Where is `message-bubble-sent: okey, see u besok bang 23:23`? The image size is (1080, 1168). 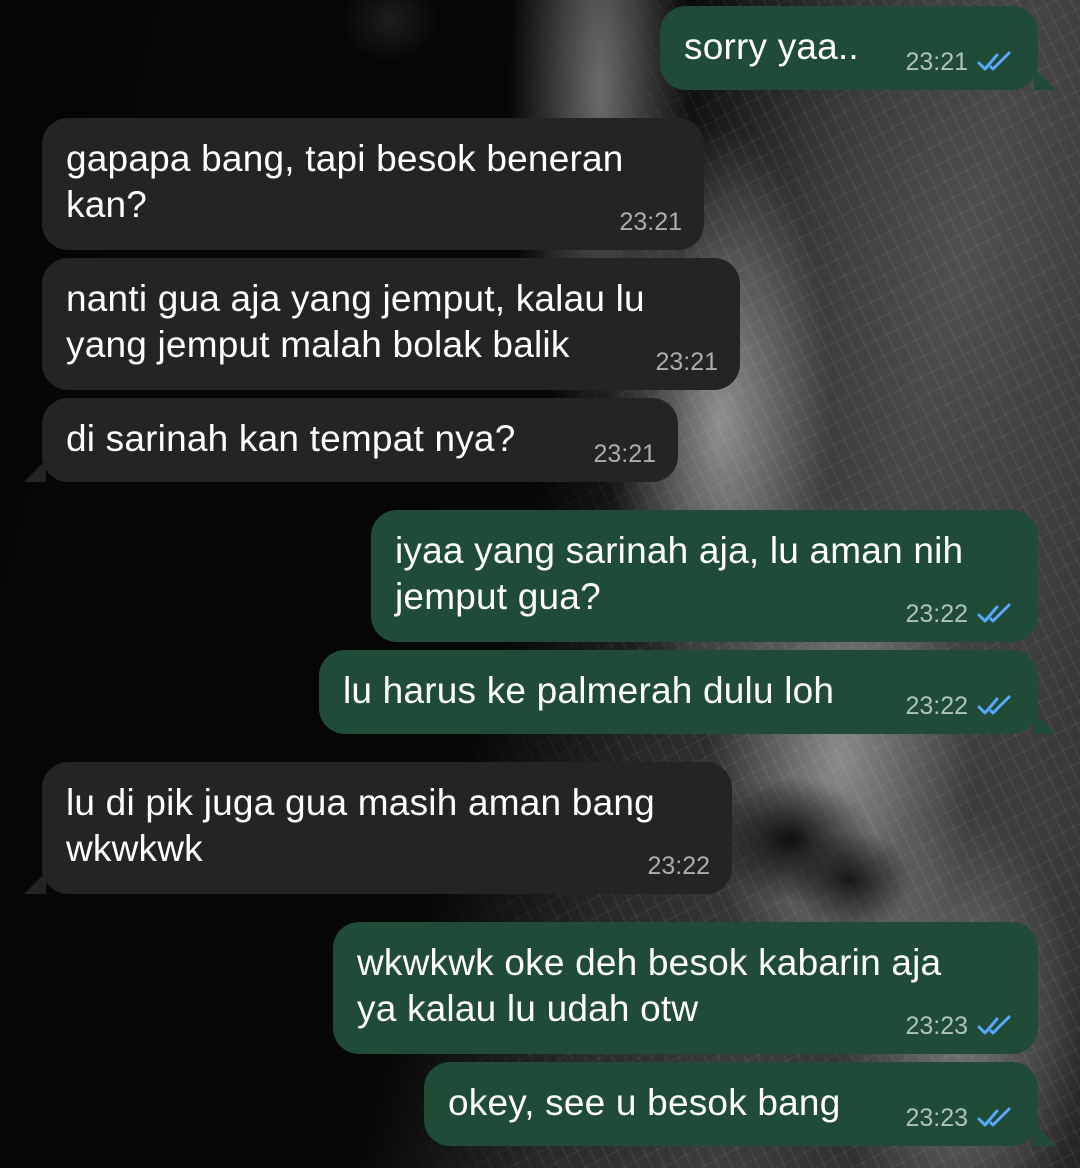
message-bubble-sent: okey, see u besok bang 23:23 is located at coordinates (731, 1104).